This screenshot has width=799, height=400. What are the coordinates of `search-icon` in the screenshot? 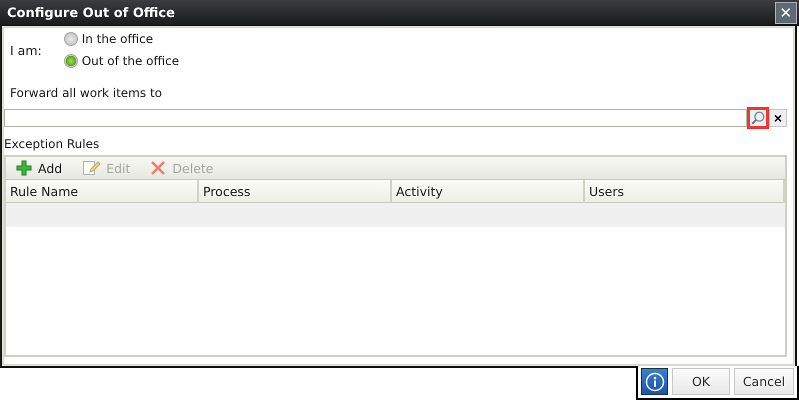 It's located at (758, 118).